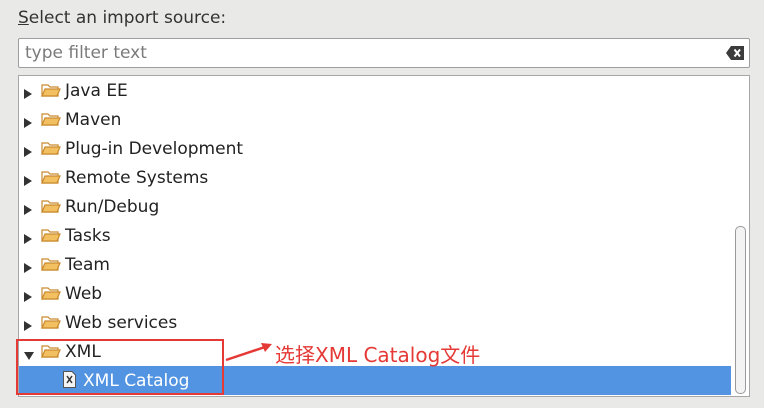 This screenshot has width=764, height=408. What do you see at coordinates (370, 53) in the screenshot?
I see `filter-input` at bounding box center [370, 53].